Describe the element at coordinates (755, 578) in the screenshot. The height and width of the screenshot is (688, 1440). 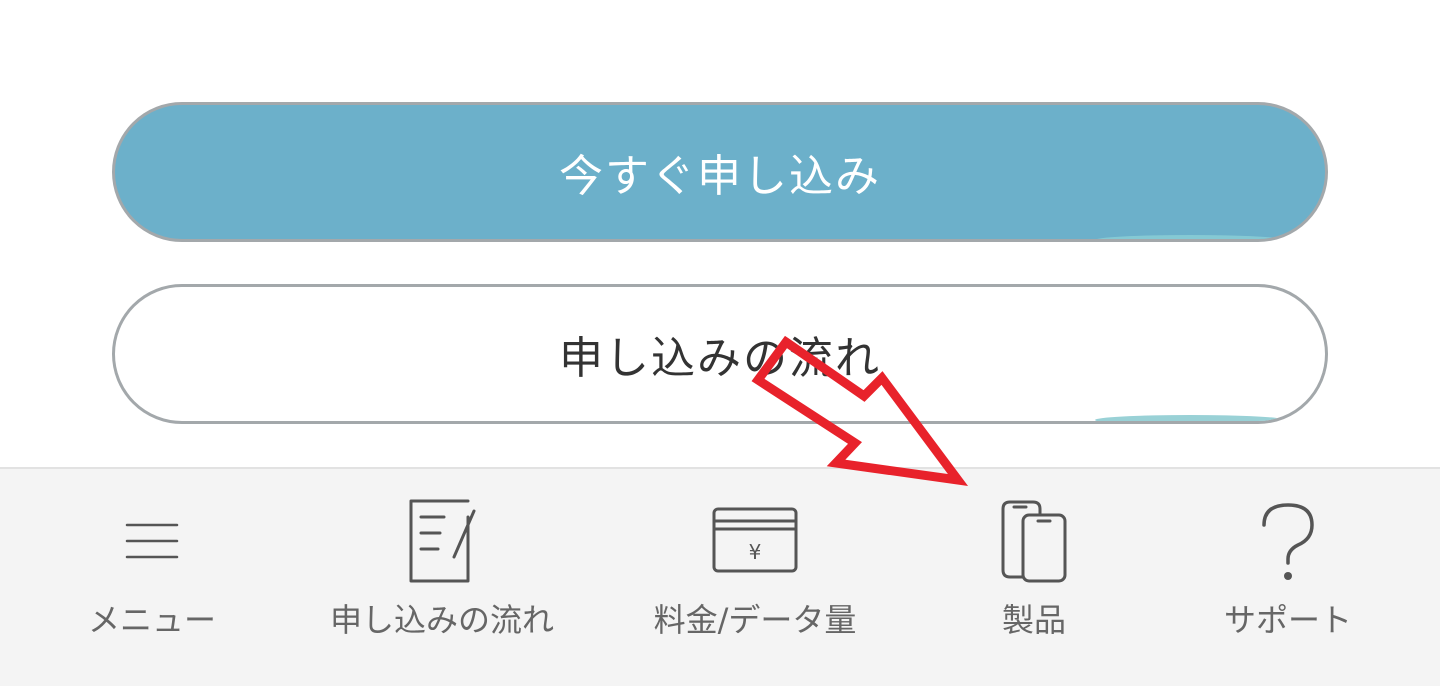
I see `nav-item-pricing-data: ¥ 料金/データ量` at that location.